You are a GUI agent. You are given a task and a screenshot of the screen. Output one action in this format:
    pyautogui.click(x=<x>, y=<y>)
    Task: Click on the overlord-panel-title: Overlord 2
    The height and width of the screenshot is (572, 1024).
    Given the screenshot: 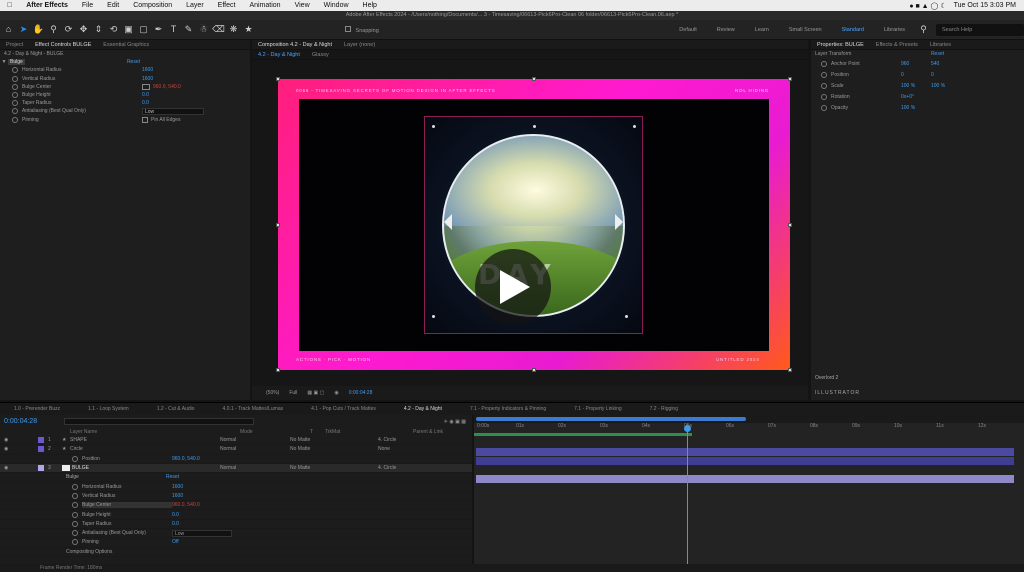 What is the action you would take?
    pyautogui.click(x=826, y=378)
    